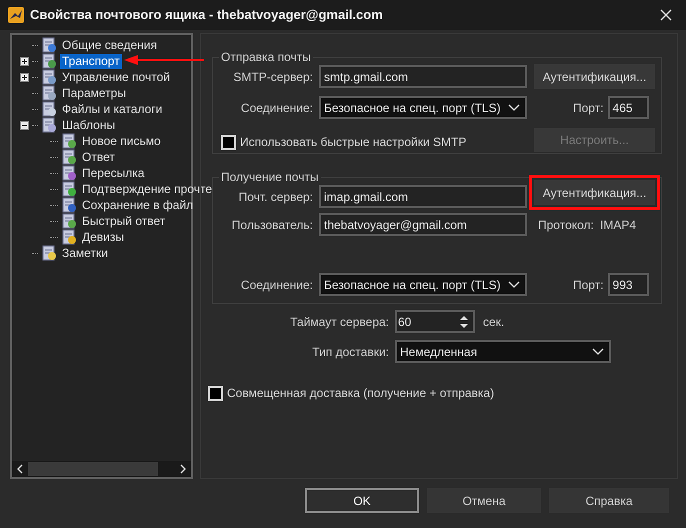 This screenshot has height=528, width=686. What do you see at coordinates (98, 157) in the screenshot?
I see `tree-item: Ответ` at bounding box center [98, 157].